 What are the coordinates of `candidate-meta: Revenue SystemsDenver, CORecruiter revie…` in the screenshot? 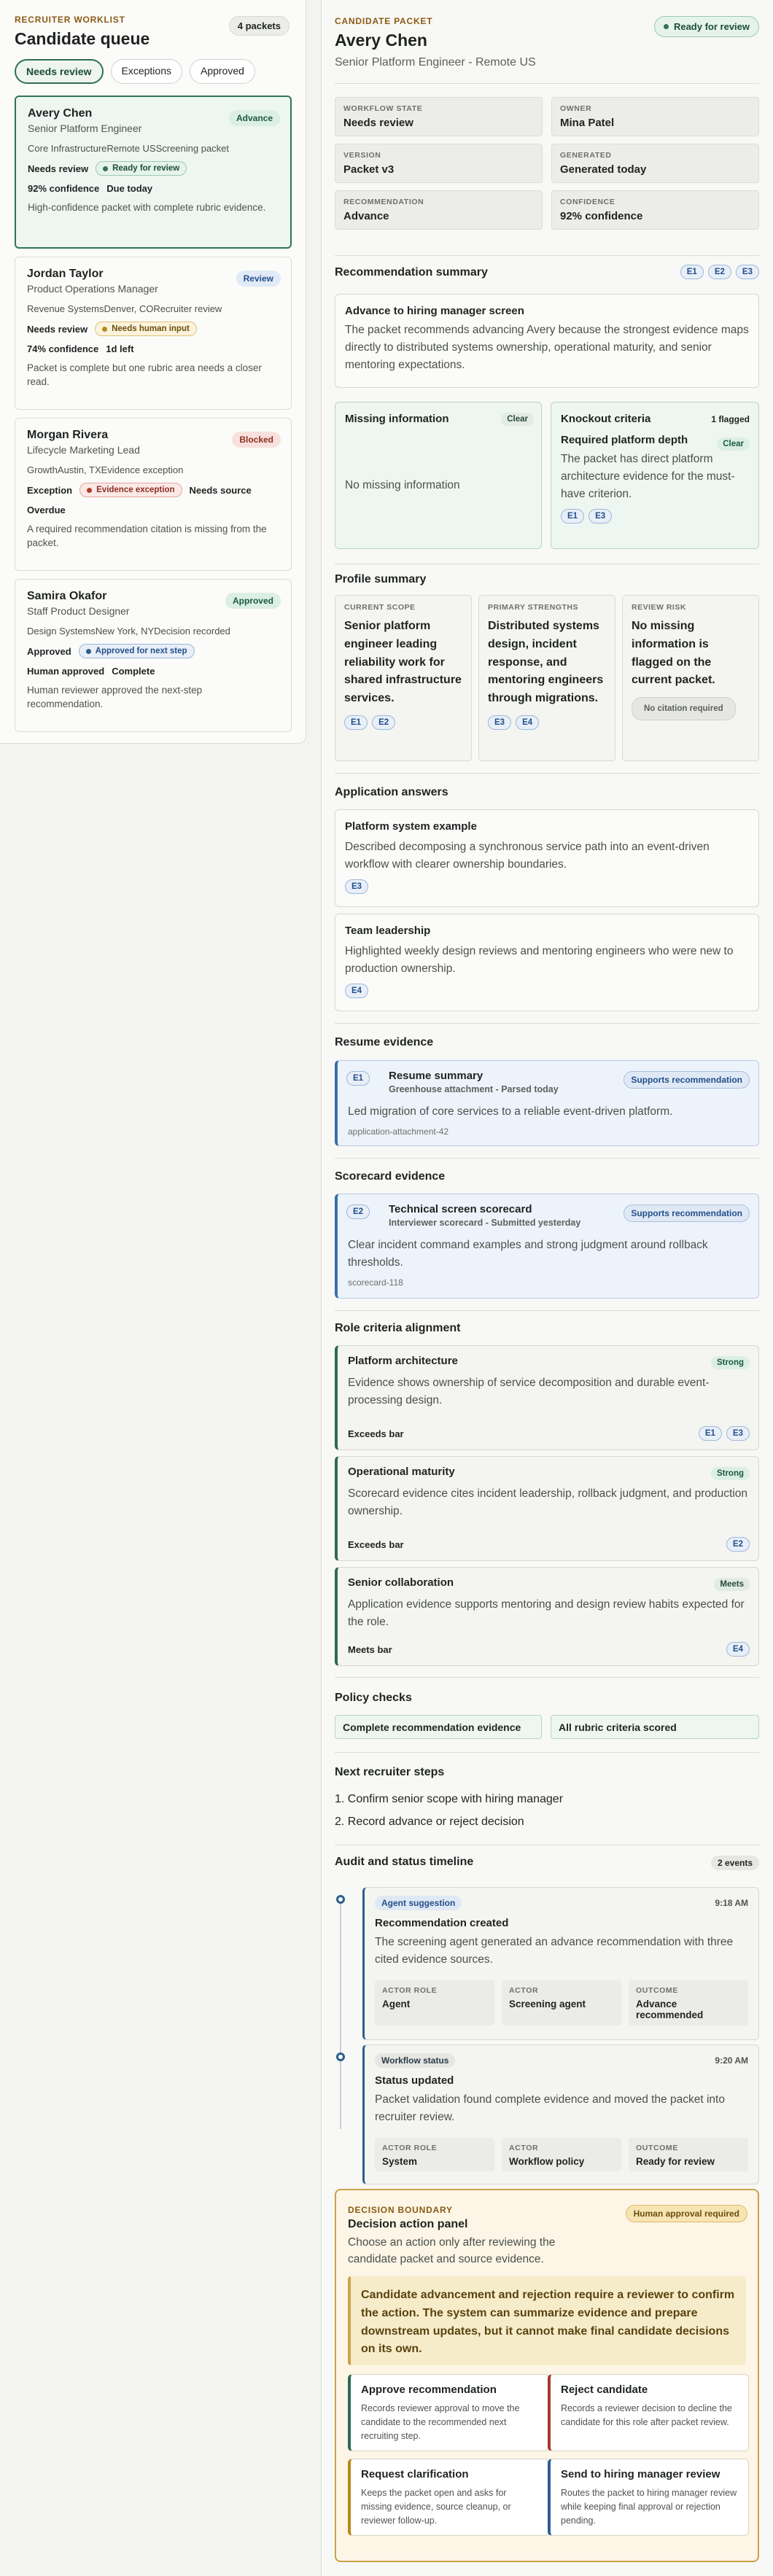 It's located at (124, 308).